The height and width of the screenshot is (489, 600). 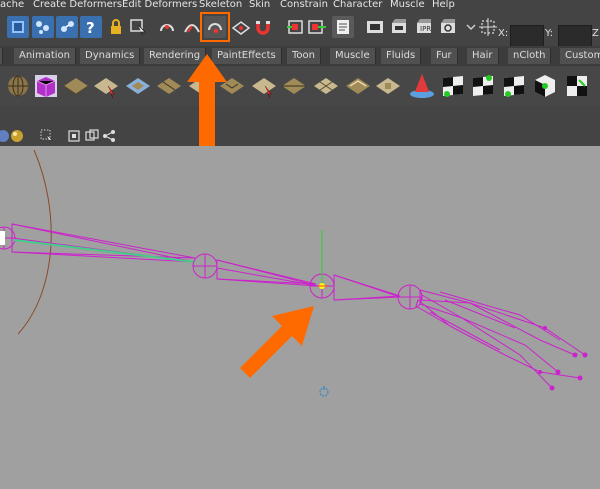 What do you see at coordinates (43, 27) in the screenshot?
I see `scale-icon` at bounding box center [43, 27].